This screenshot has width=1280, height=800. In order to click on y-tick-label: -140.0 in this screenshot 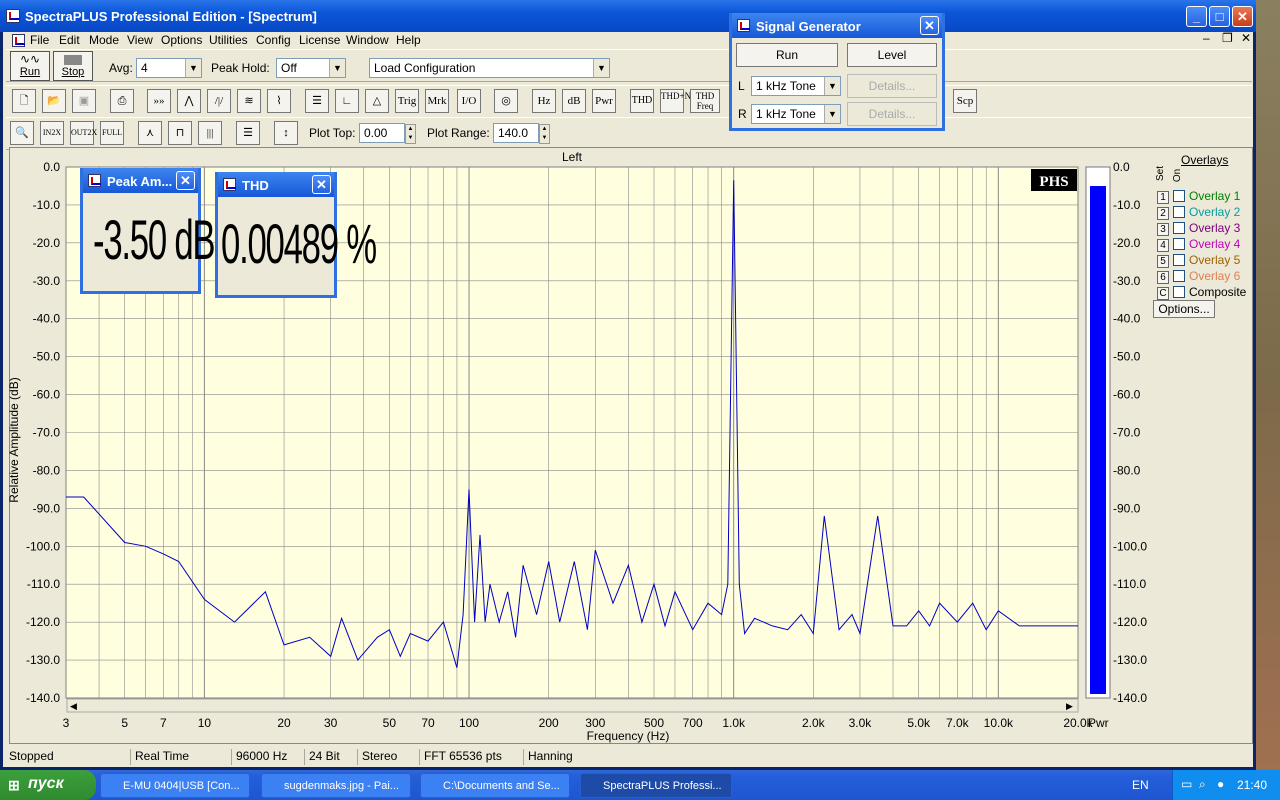, I will do `click(43, 698)`.